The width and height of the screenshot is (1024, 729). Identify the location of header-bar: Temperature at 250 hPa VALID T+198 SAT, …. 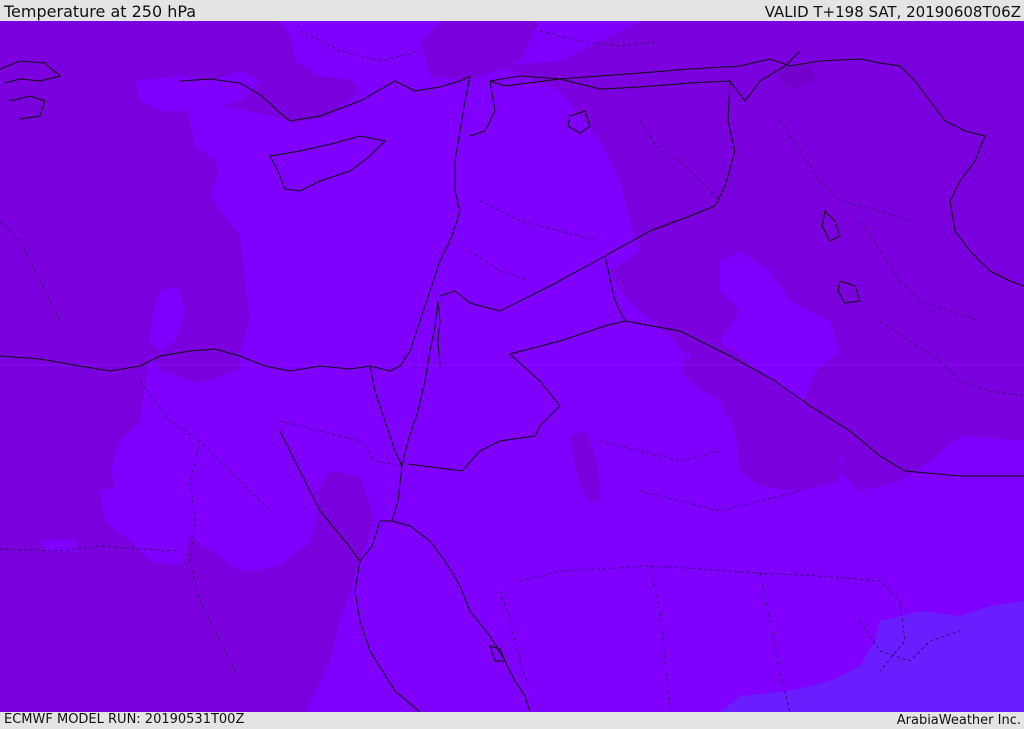
(512, 10).